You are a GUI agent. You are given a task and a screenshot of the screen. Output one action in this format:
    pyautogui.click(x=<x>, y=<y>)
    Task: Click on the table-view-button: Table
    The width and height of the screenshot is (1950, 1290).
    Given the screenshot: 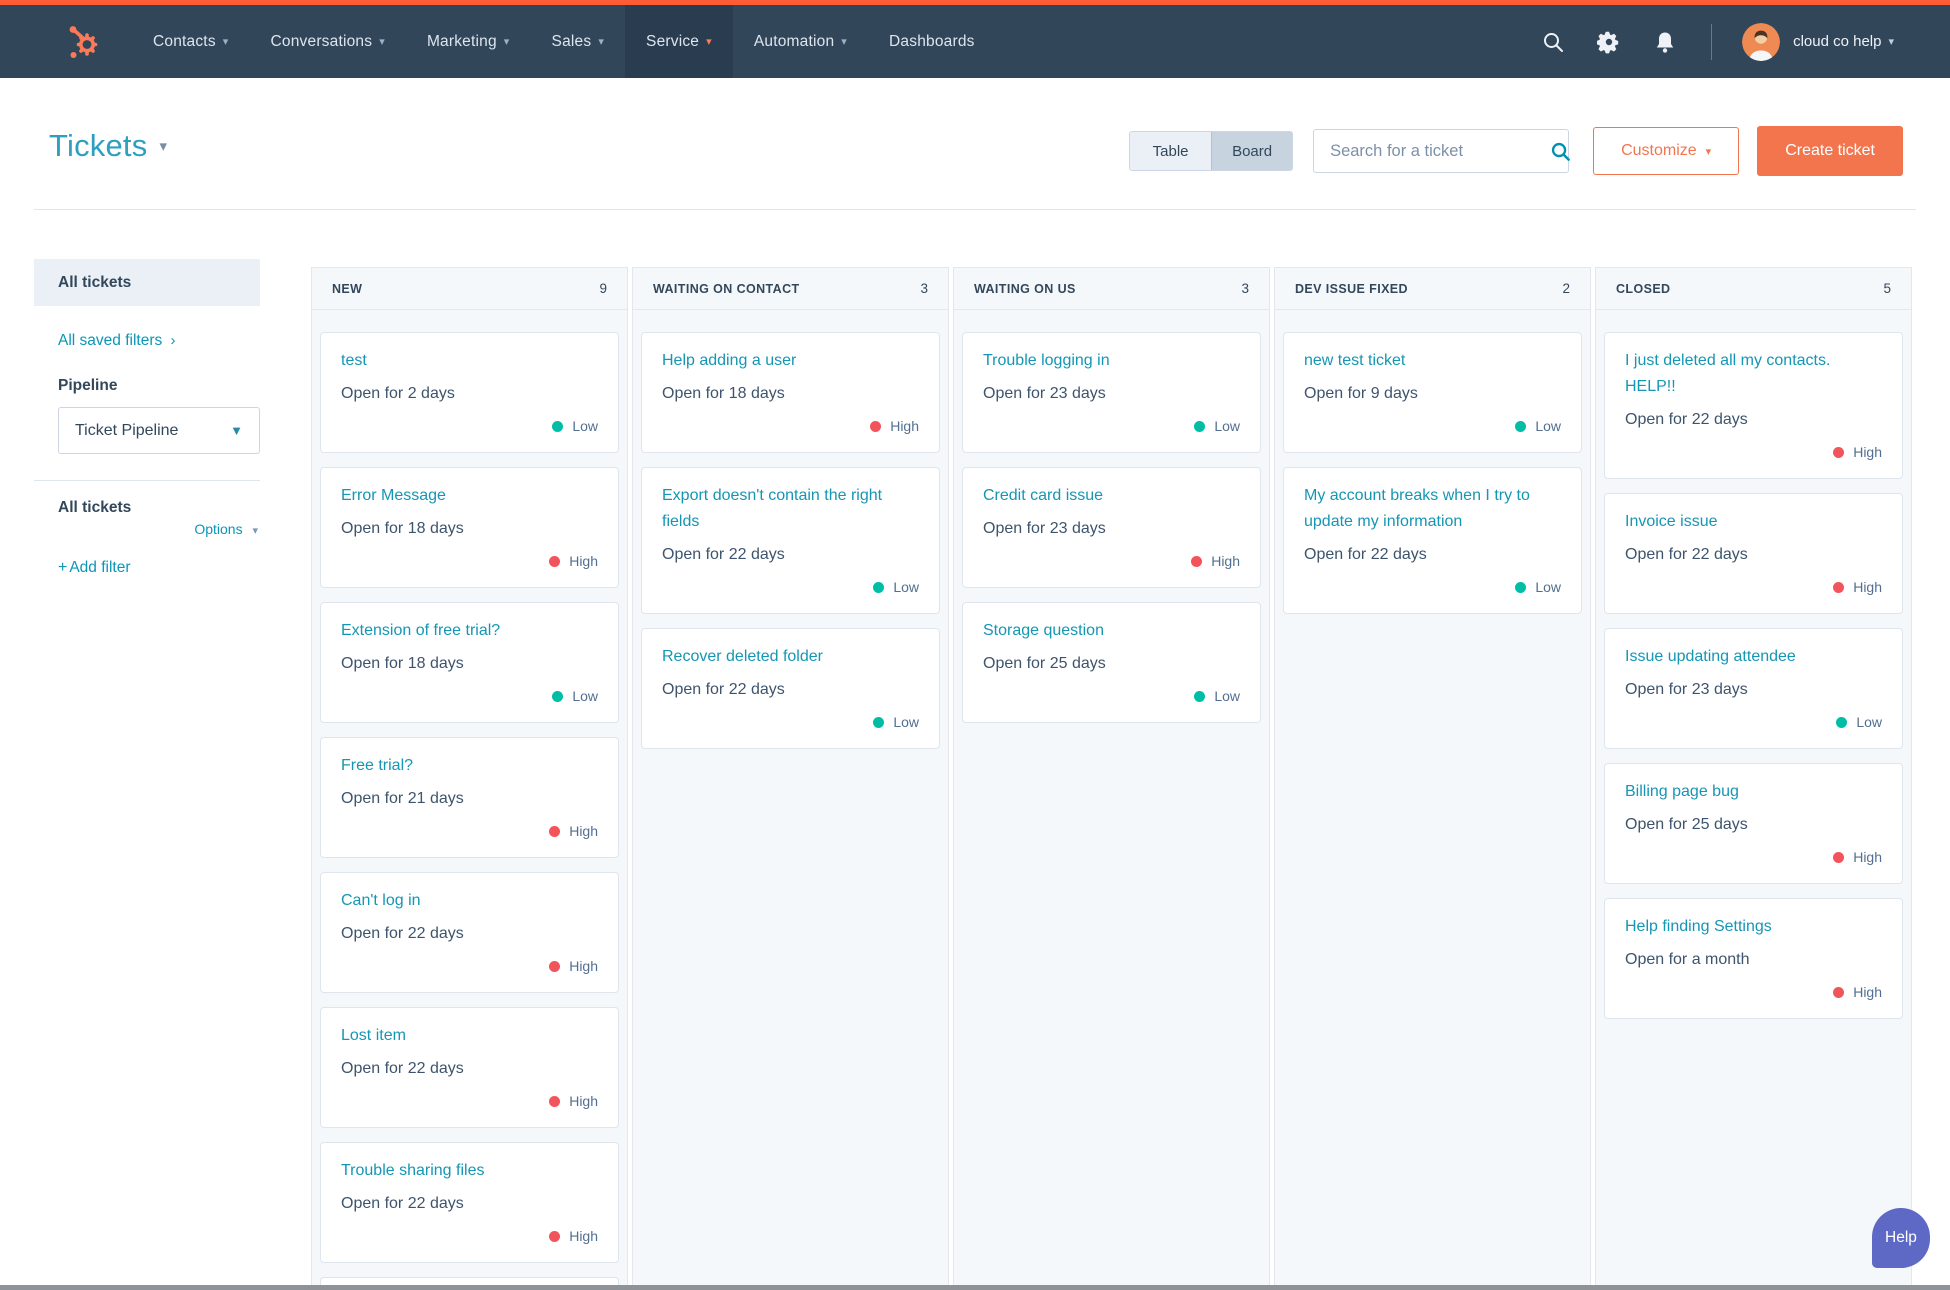 What is the action you would take?
    pyautogui.click(x=1171, y=151)
    